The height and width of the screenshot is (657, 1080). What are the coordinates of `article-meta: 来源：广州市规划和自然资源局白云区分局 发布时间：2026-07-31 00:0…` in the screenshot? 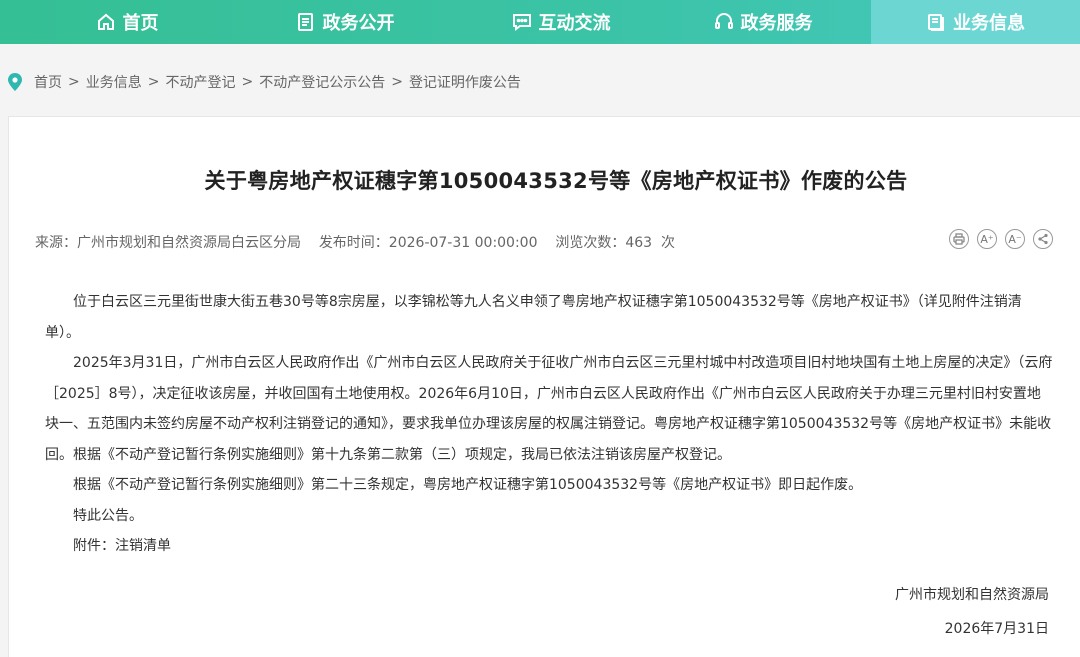 It's located at (355, 242).